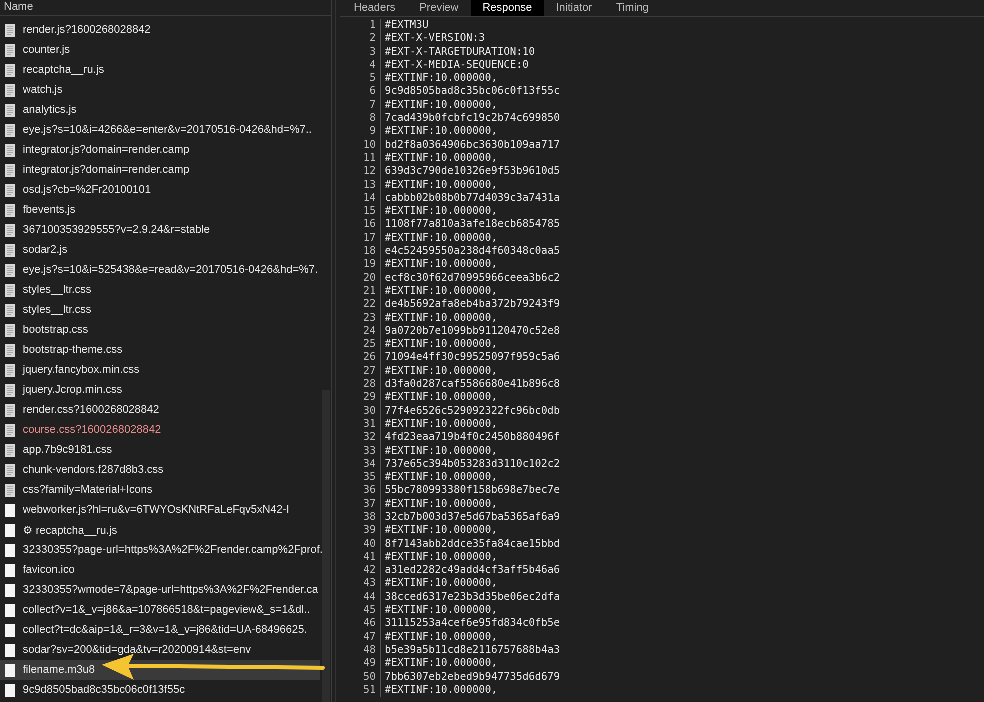  What do you see at coordinates (472, 119) in the screenshot?
I see `code-line: 7cad439b0fcbfc19c2b74c699850` at bounding box center [472, 119].